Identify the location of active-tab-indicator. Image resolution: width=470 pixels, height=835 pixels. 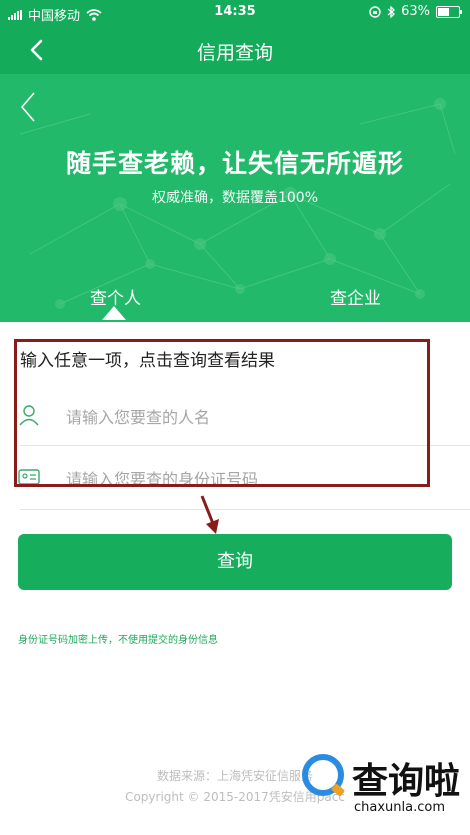
(114, 313).